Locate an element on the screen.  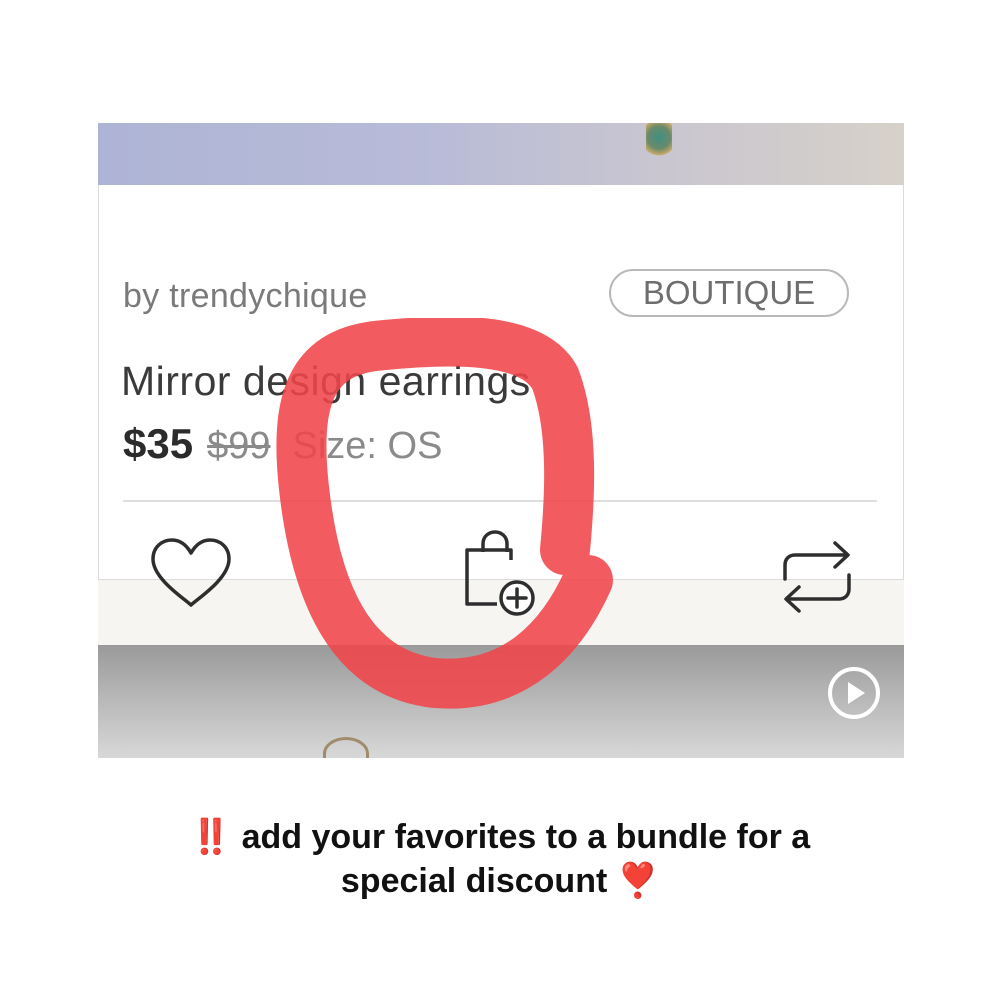
play-icon is located at coordinates (854, 693).